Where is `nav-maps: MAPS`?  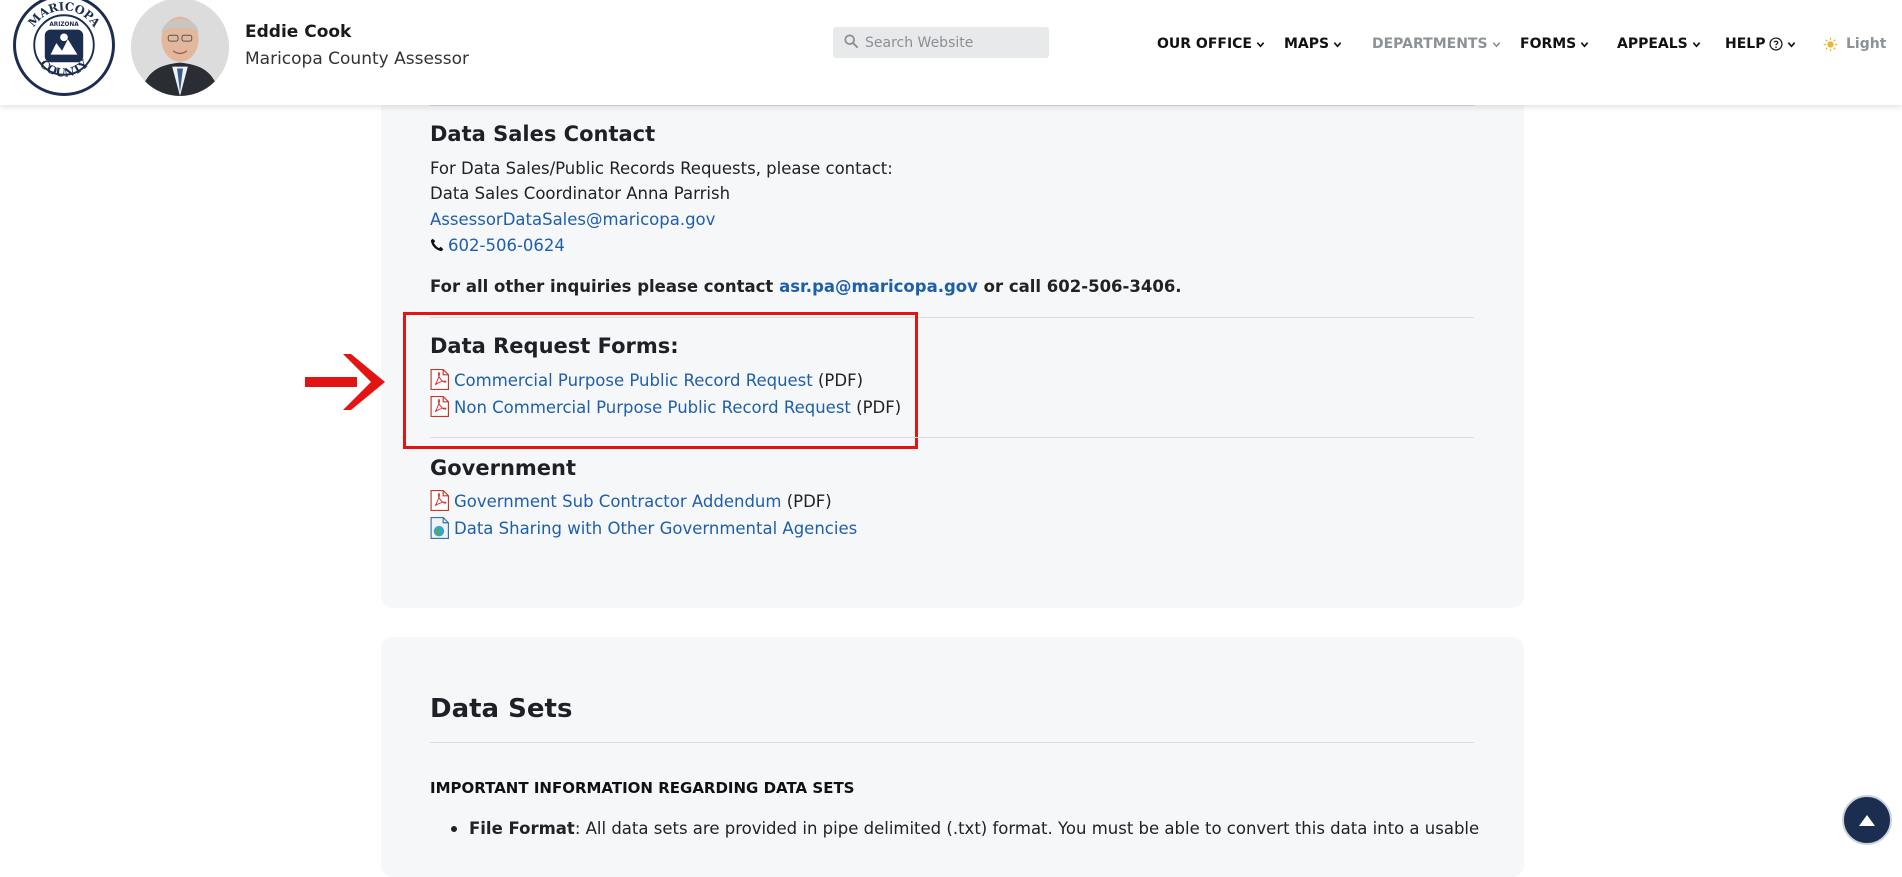
nav-maps: MAPS is located at coordinates (1313, 44).